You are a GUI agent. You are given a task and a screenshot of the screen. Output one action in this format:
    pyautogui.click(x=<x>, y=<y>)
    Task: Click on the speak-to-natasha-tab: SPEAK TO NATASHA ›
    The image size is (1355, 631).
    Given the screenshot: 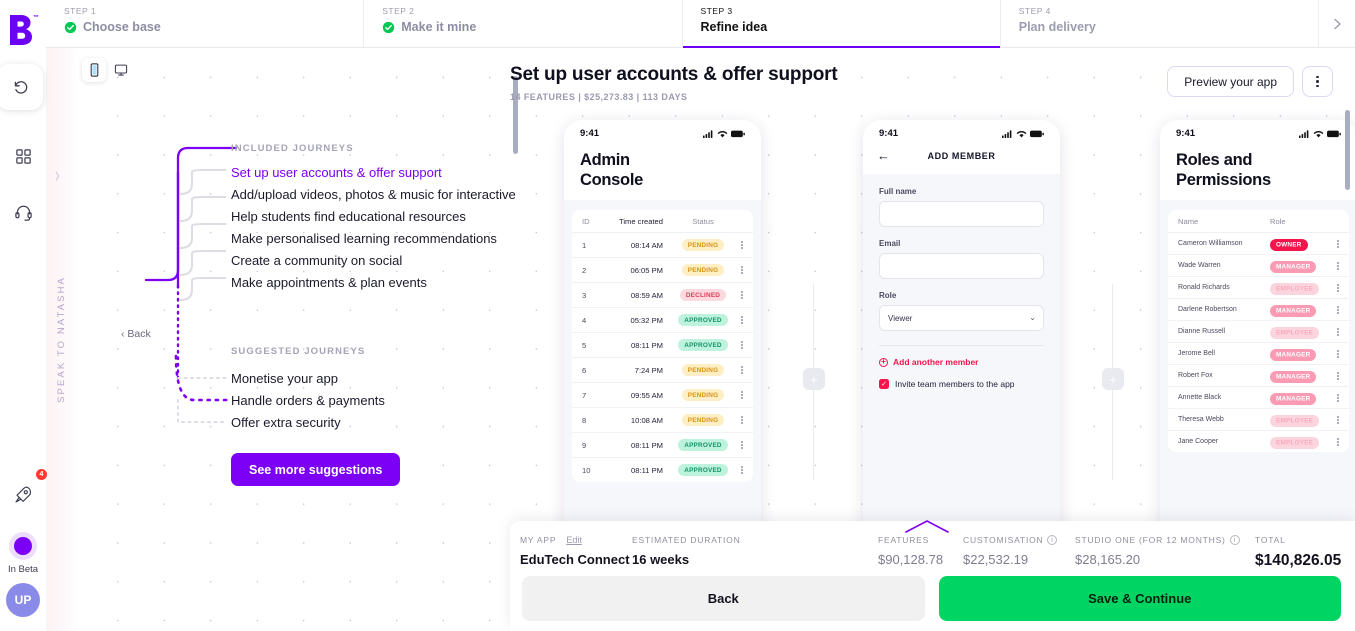 What is the action you would take?
    pyautogui.click(x=61, y=339)
    